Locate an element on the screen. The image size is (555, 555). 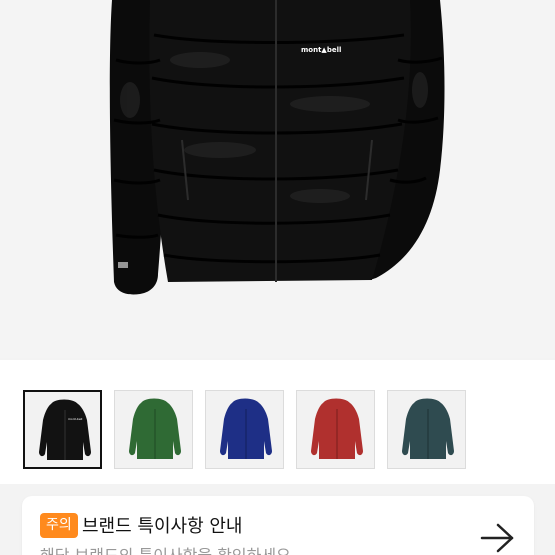
notice-title: 브랜드 특이사항 안내 is located at coordinates (162, 526).